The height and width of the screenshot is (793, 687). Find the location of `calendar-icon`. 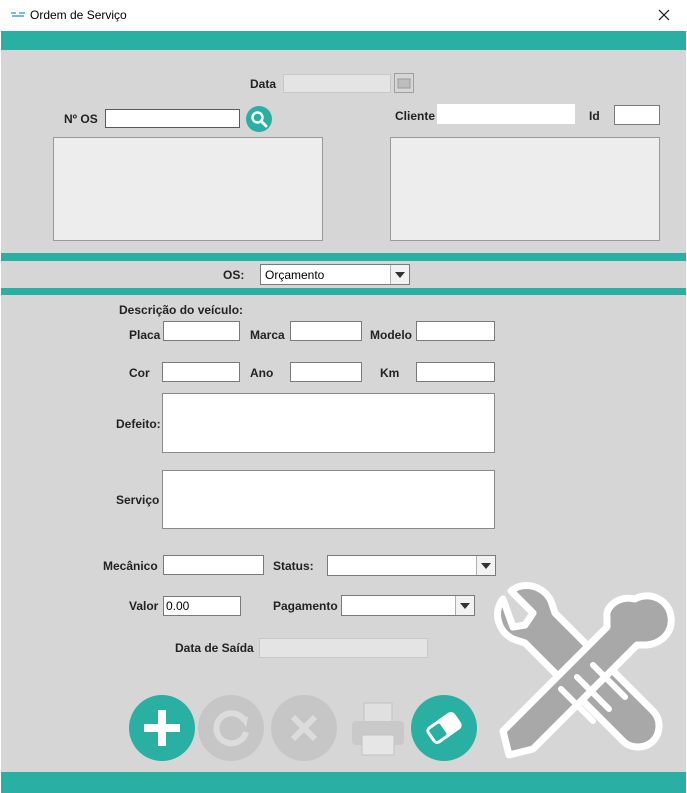

calendar-icon is located at coordinates (404, 83).